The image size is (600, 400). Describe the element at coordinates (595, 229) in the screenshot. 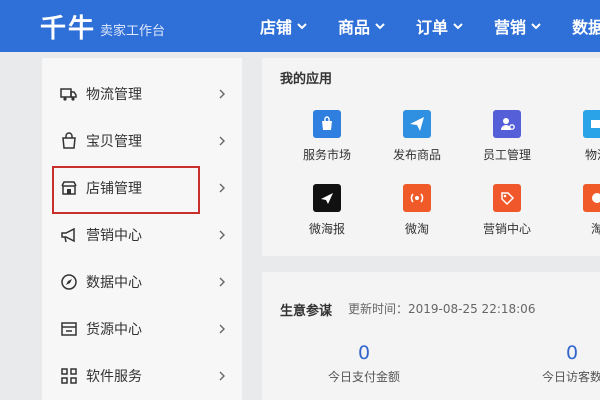

I see `app-label: 淘` at that location.